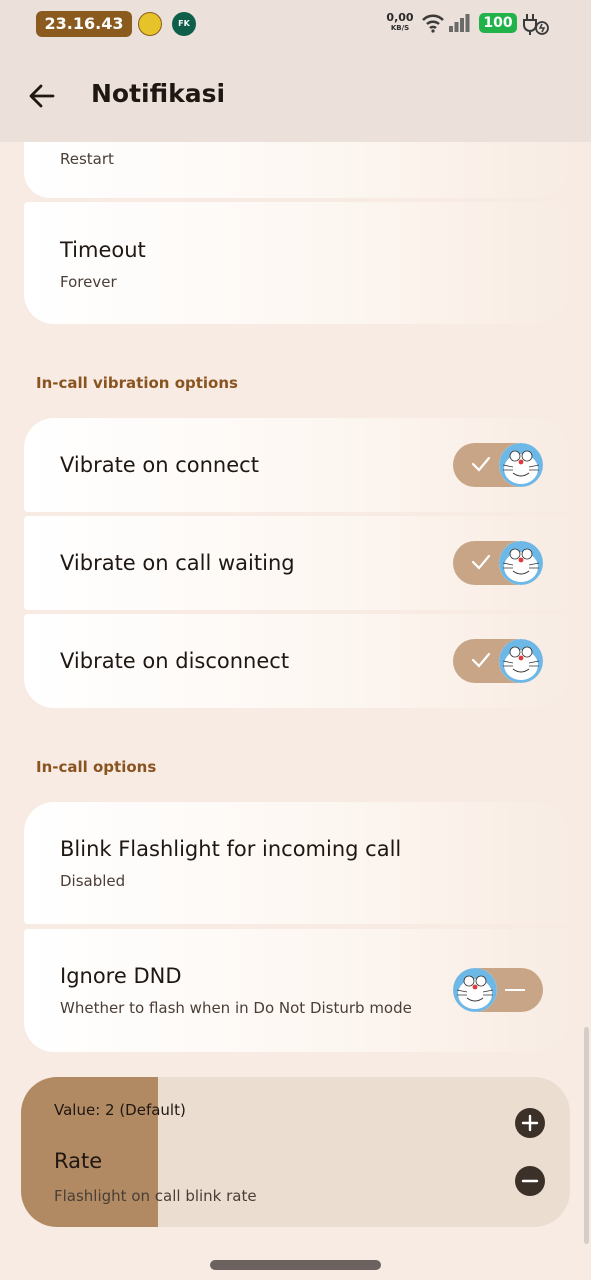 Image resolution: width=591 pixels, height=1280 pixels. What do you see at coordinates (295, 661) in the screenshot?
I see `vibrate-disconnect-row: Vibrate on disconnect` at bounding box center [295, 661].